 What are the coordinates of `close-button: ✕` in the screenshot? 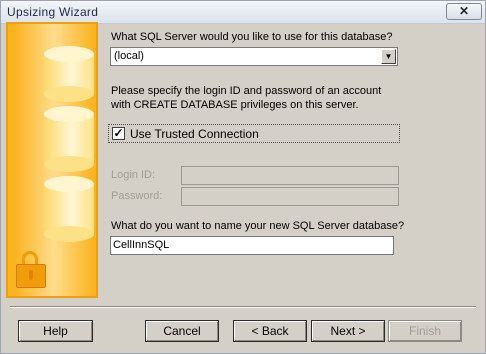 It's located at (464, 11).